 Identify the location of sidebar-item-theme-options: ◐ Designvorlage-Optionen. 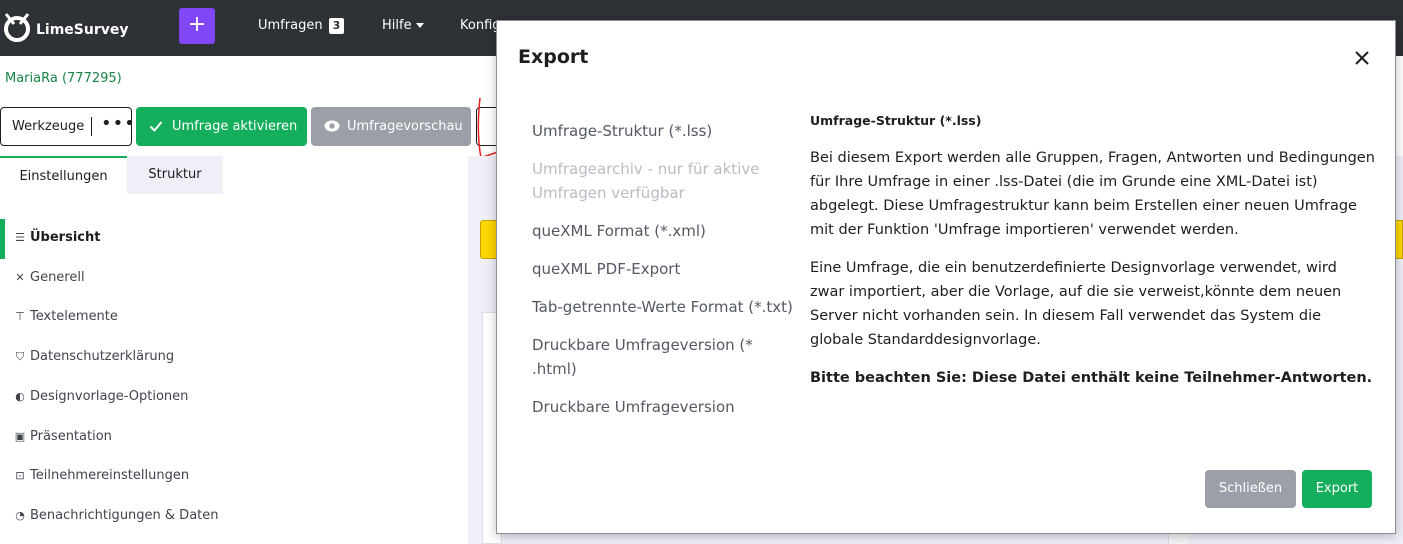
(101, 397).